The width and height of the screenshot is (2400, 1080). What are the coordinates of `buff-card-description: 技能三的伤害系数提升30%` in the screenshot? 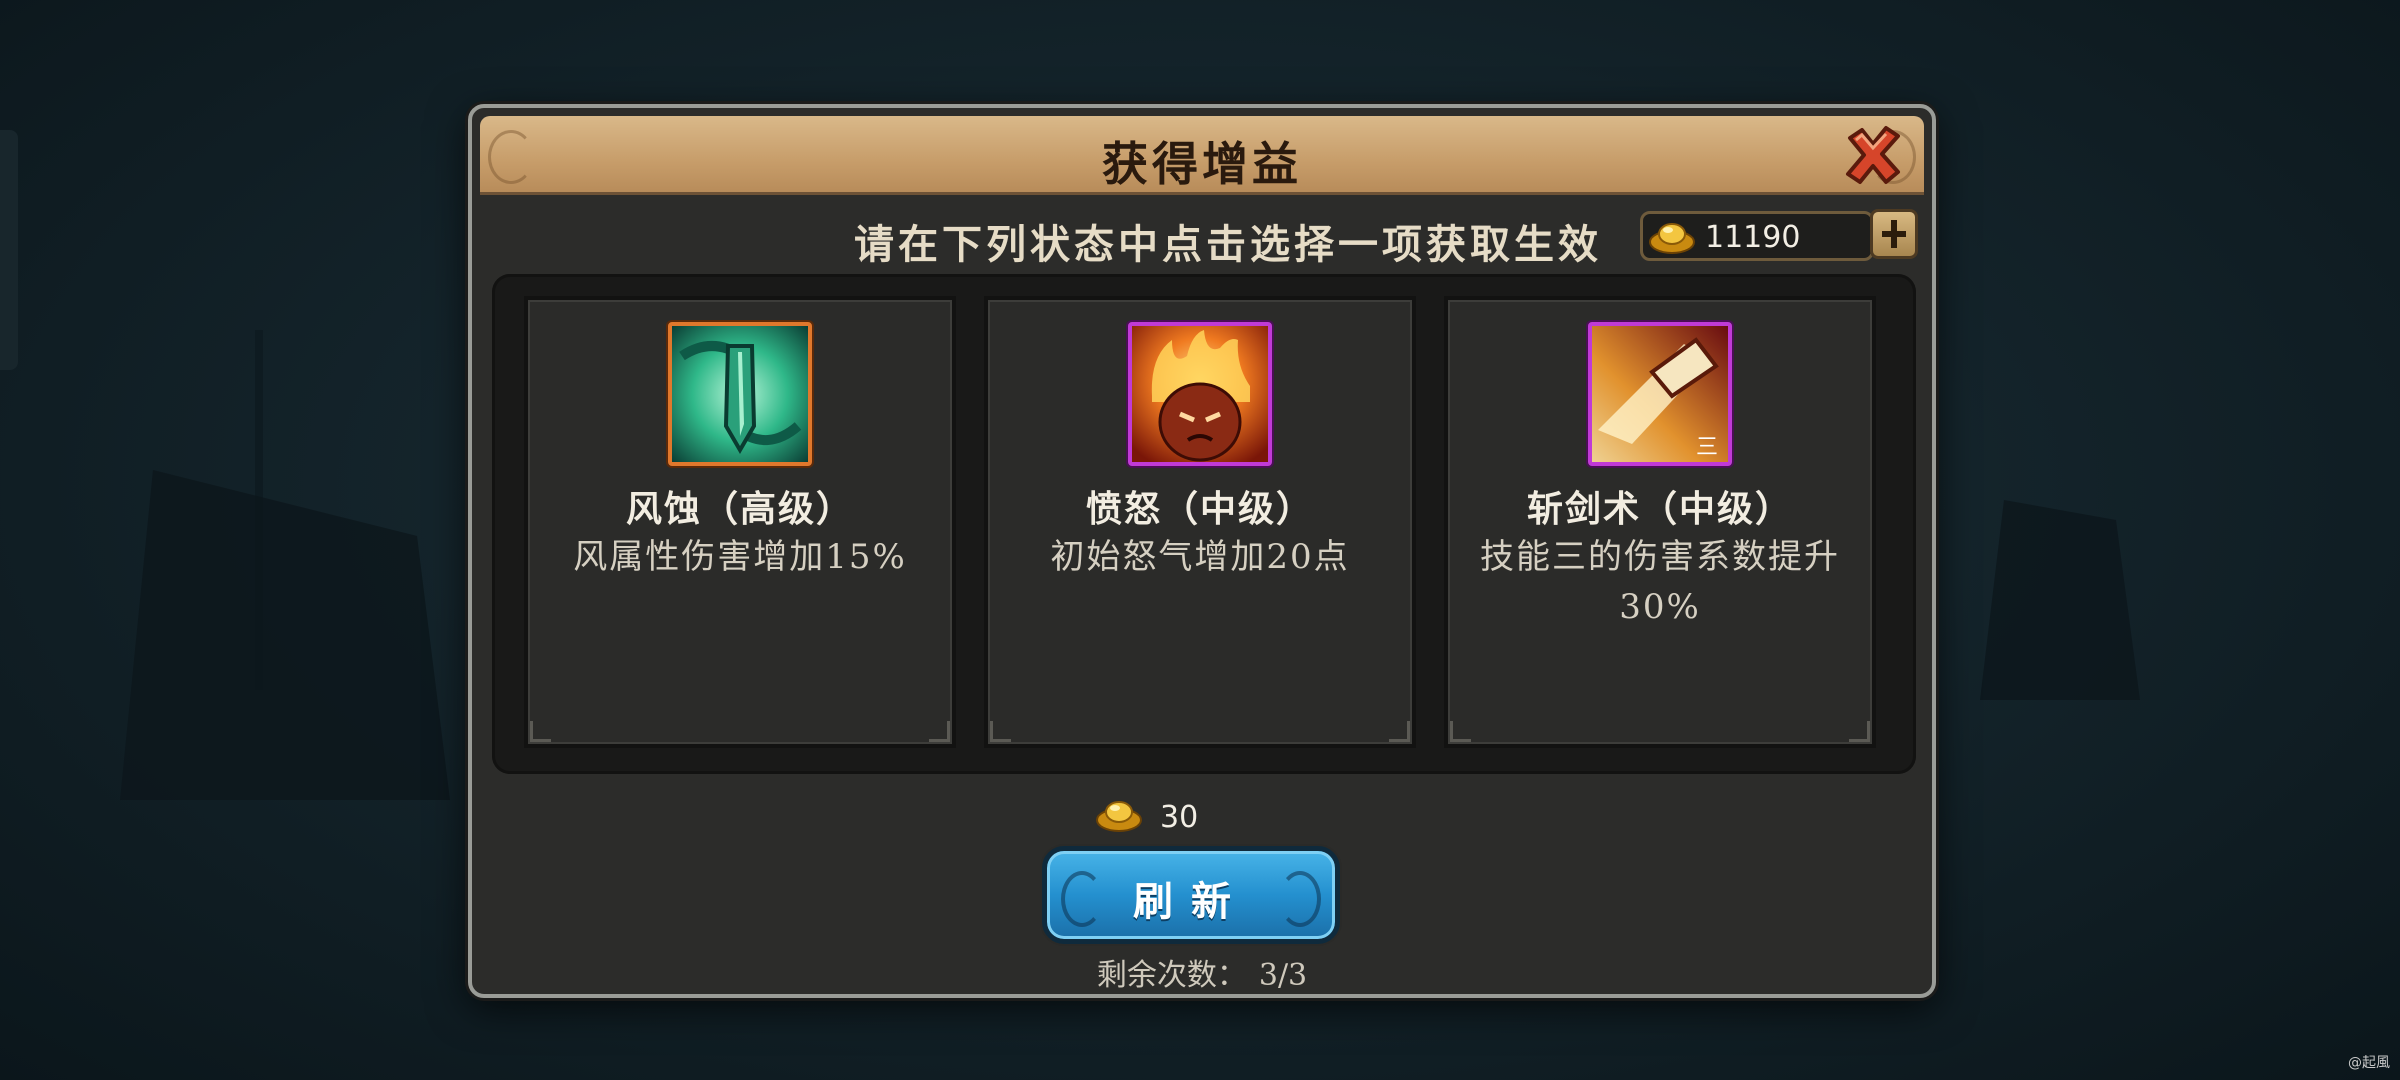 It's located at (1660, 582).